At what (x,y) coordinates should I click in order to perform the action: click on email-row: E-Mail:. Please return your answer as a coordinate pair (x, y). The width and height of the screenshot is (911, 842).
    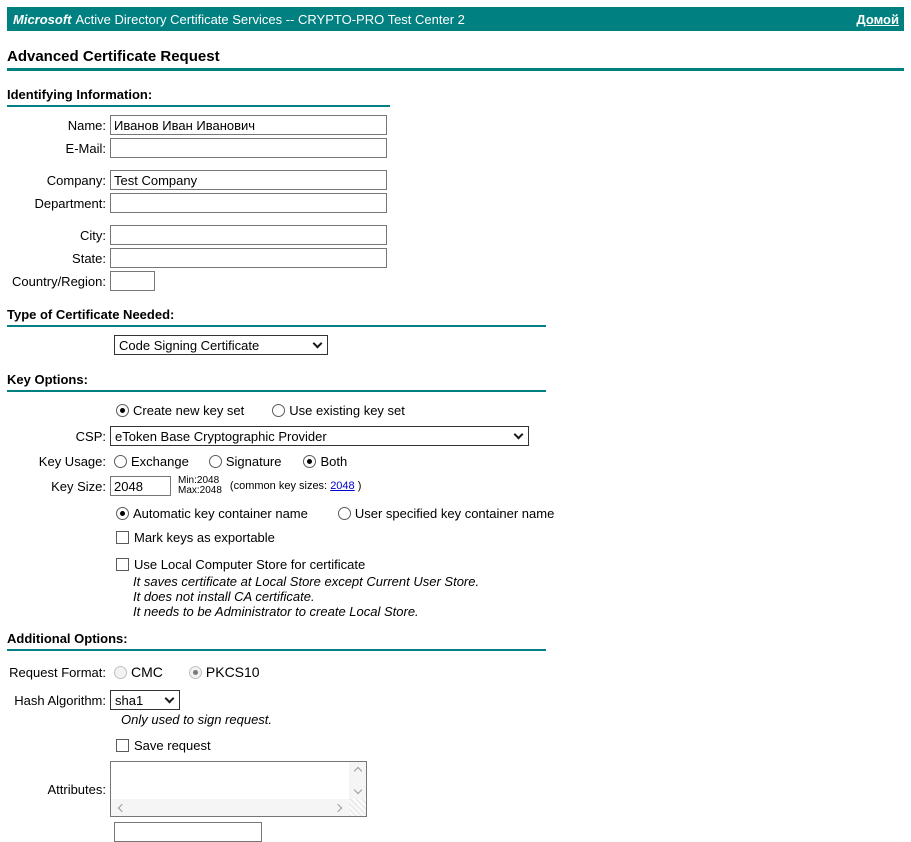
    Looking at the image, I should click on (455, 148).